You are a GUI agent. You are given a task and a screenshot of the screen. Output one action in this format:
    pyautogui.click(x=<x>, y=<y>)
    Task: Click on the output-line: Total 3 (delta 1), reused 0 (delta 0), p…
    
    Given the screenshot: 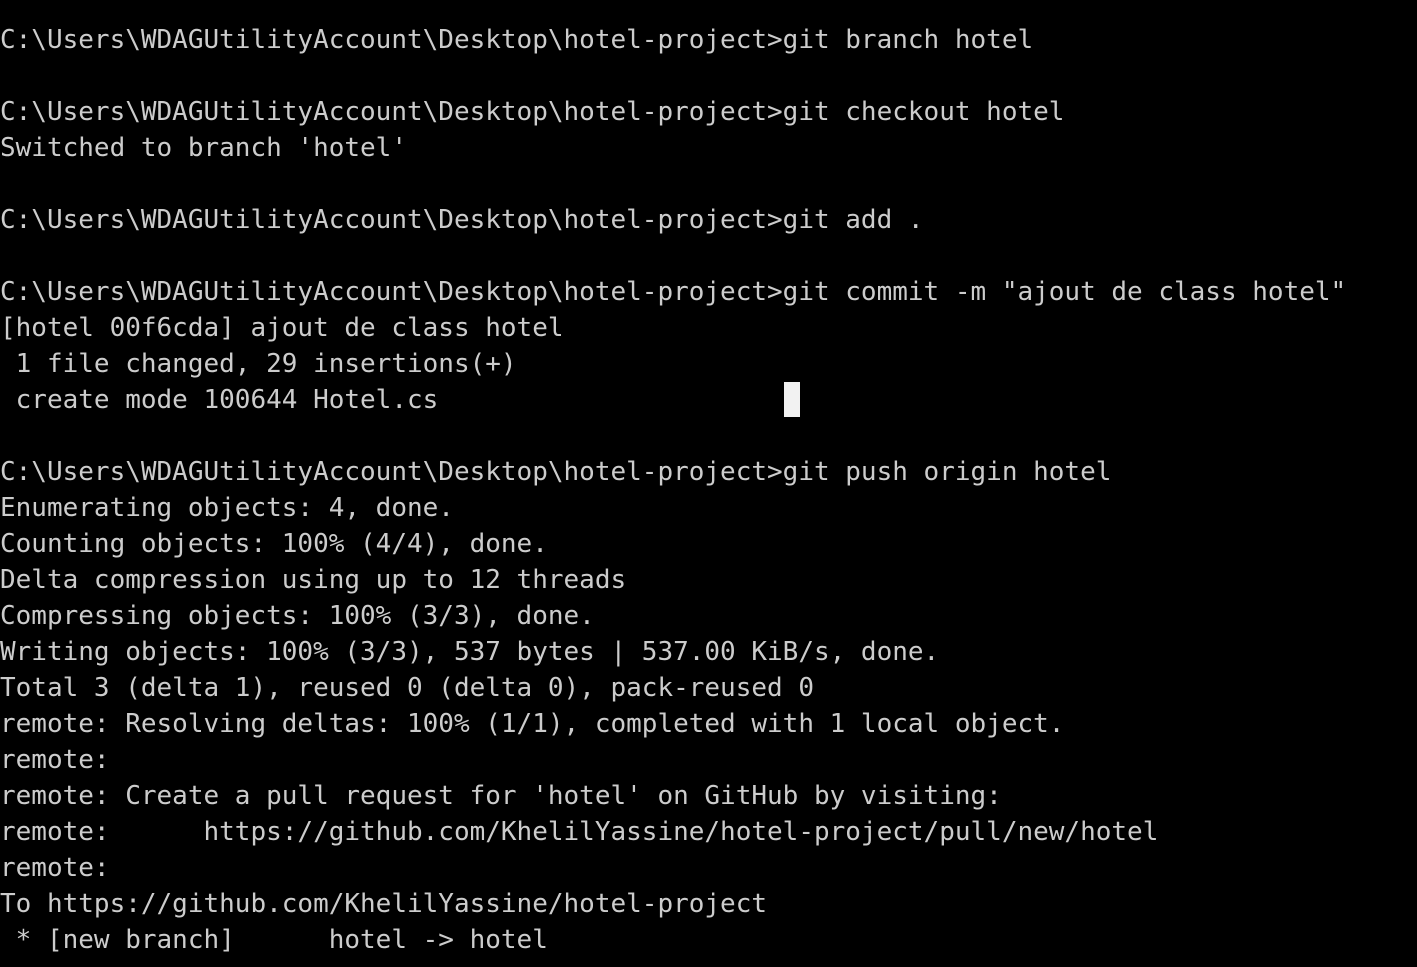 What is the action you would take?
    pyautogui.click(x=407, y=688)
    